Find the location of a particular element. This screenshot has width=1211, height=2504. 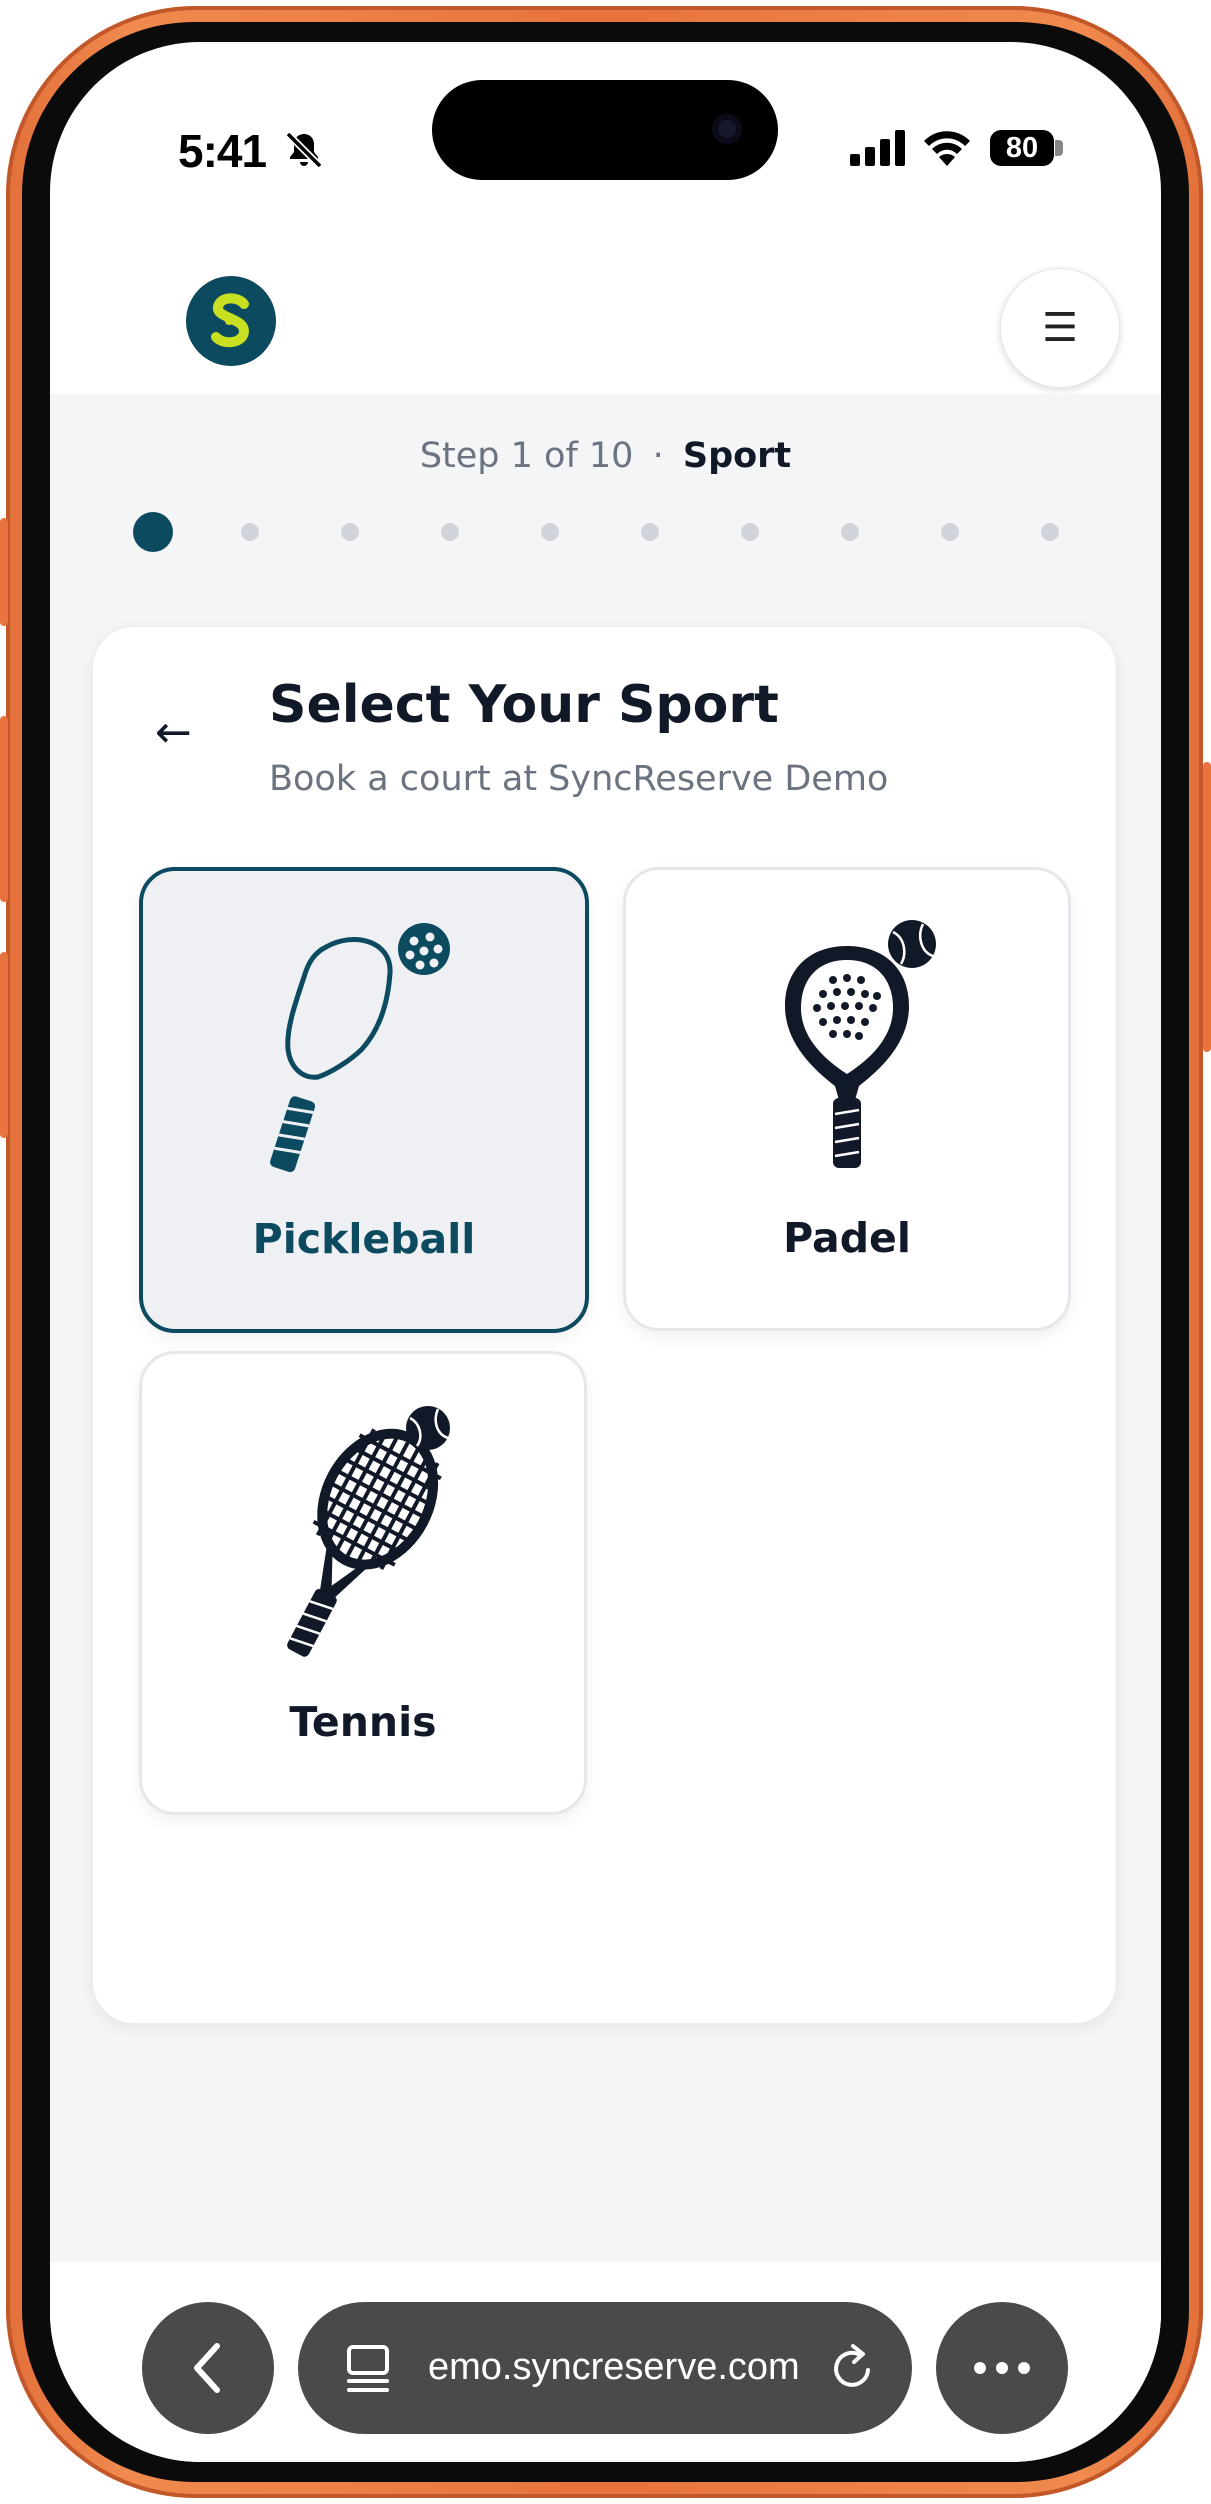

sport-tile-padel: Padel is located at coordinates (847, 1099).